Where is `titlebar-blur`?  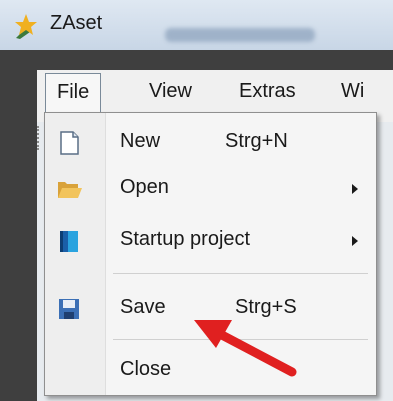
titlebar-blur is located at coordinates (240, 35).